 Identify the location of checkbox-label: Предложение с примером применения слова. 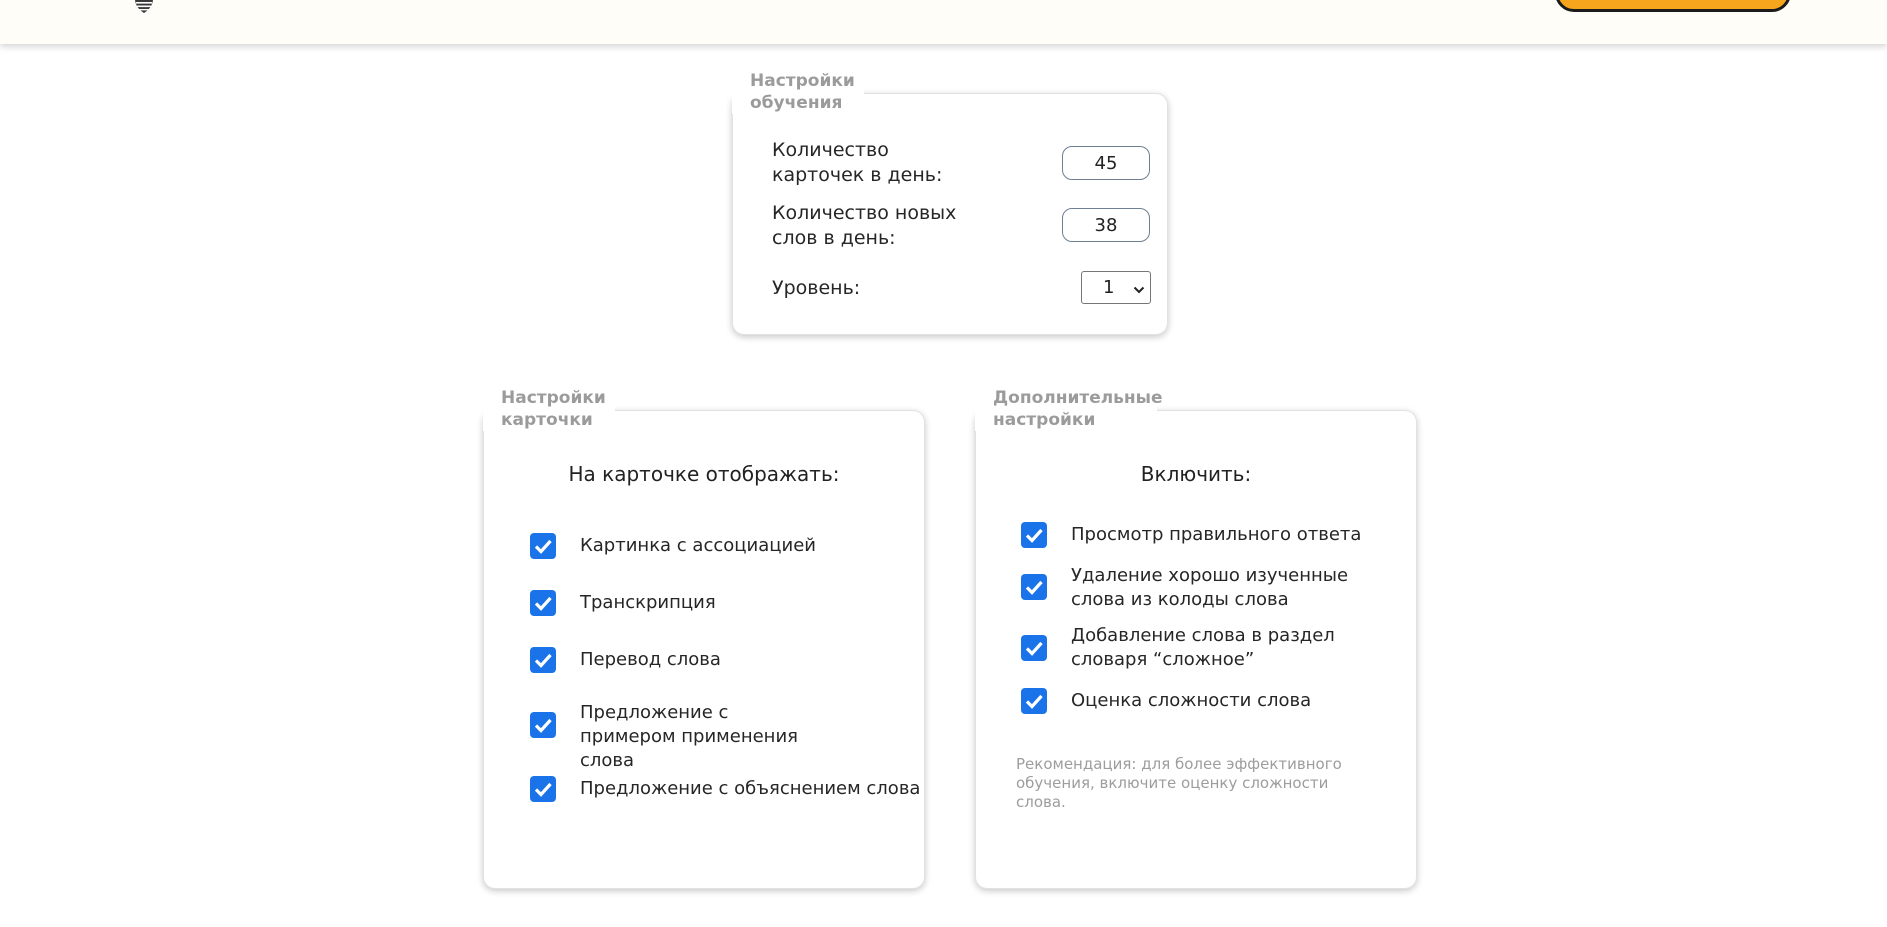
(689, 736).